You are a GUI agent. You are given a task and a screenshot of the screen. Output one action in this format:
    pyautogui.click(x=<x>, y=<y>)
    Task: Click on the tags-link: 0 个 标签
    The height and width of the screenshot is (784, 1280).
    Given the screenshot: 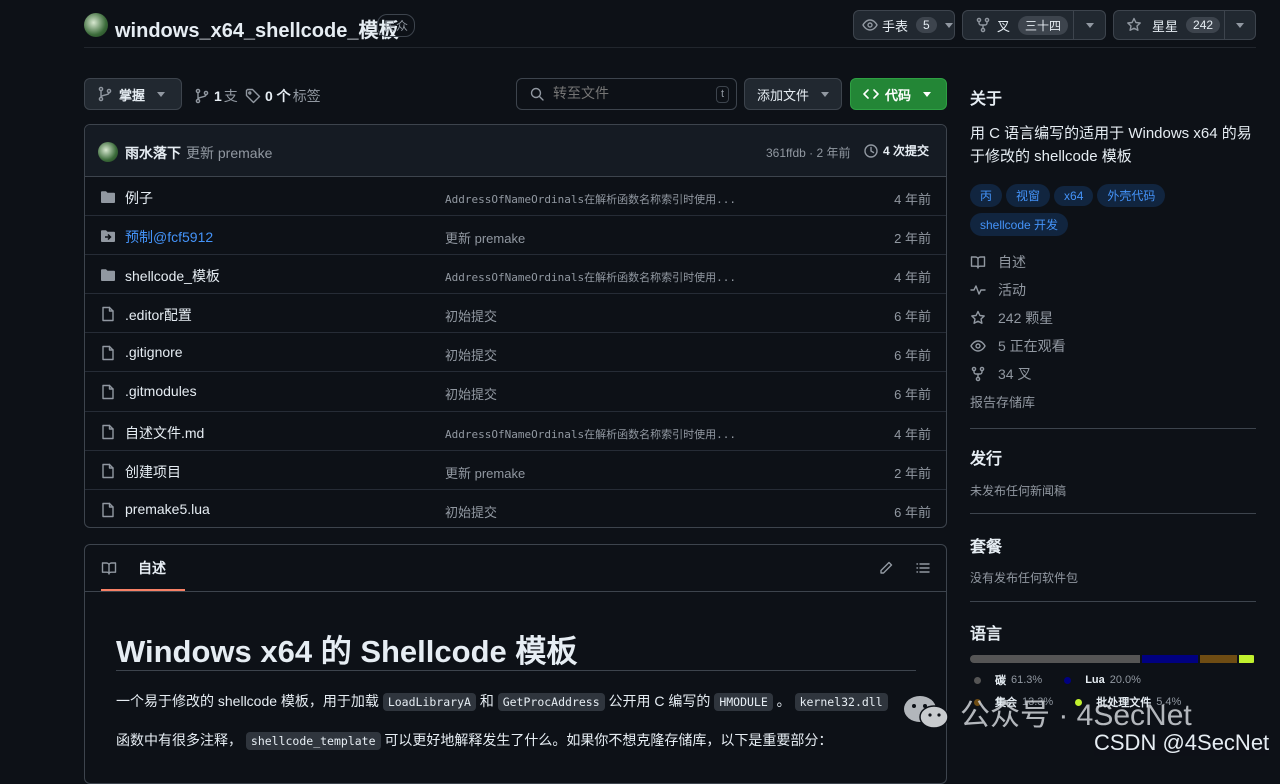 What is the action you would take?
    pyautogui.click(x=283, y=96)
    